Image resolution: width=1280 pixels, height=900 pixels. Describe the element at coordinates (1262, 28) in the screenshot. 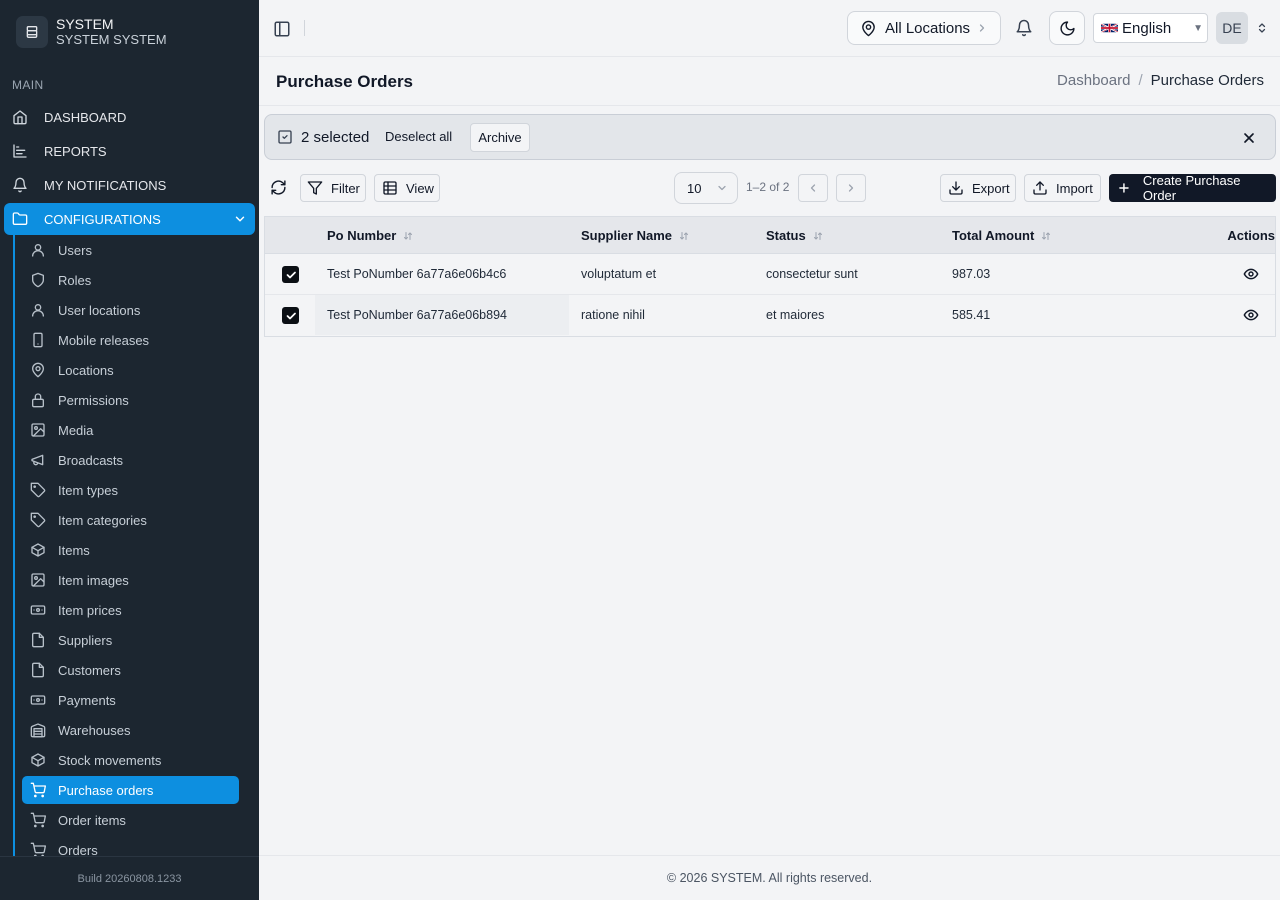

I see `chevrons-up-down-icon` at that location.